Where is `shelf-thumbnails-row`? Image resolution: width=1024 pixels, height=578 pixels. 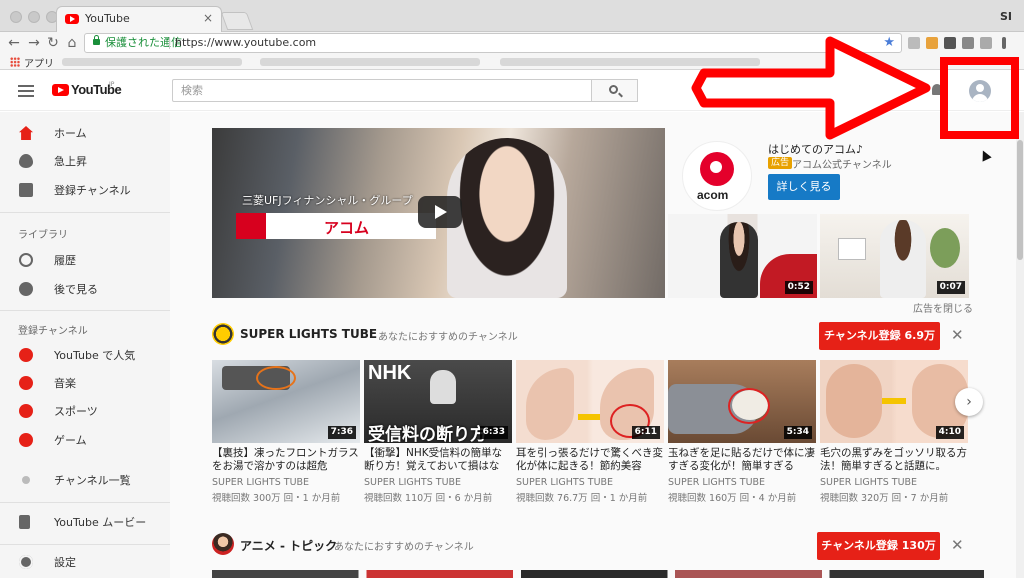
shelf-thumbnails-row is located at coordinates (598, 574).